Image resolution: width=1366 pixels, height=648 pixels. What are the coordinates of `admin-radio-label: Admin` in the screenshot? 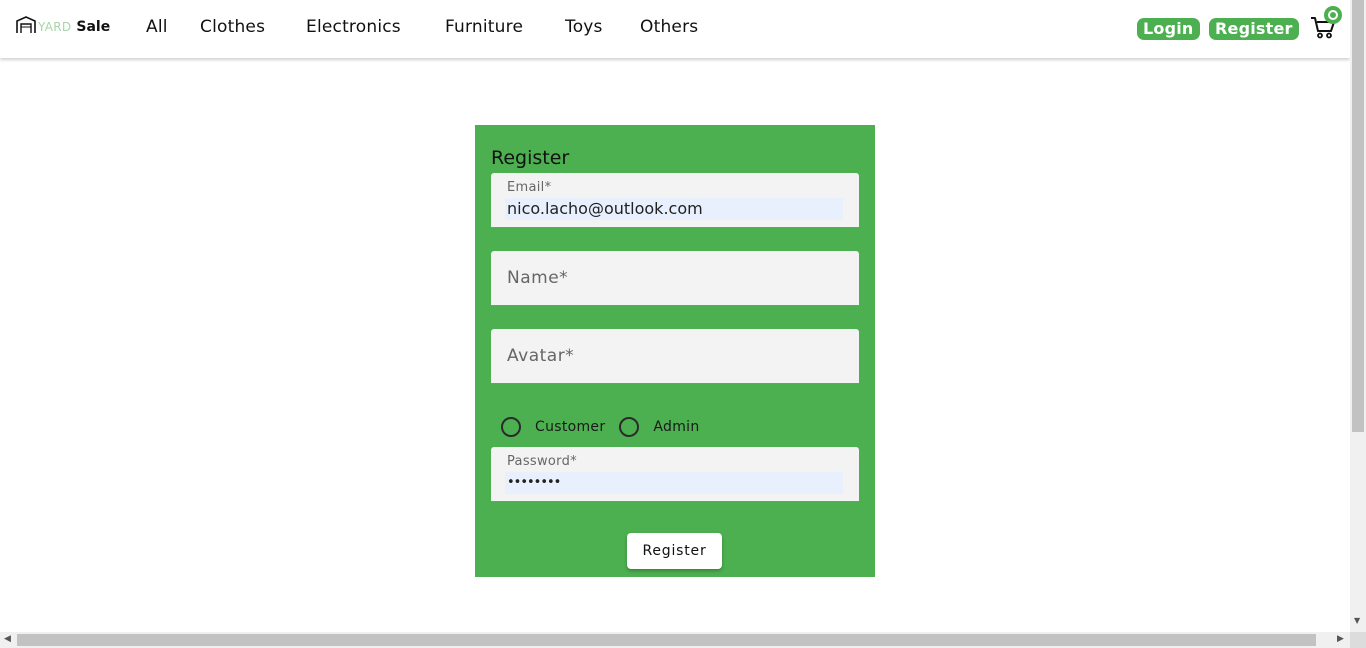 It's located at (676, 427).